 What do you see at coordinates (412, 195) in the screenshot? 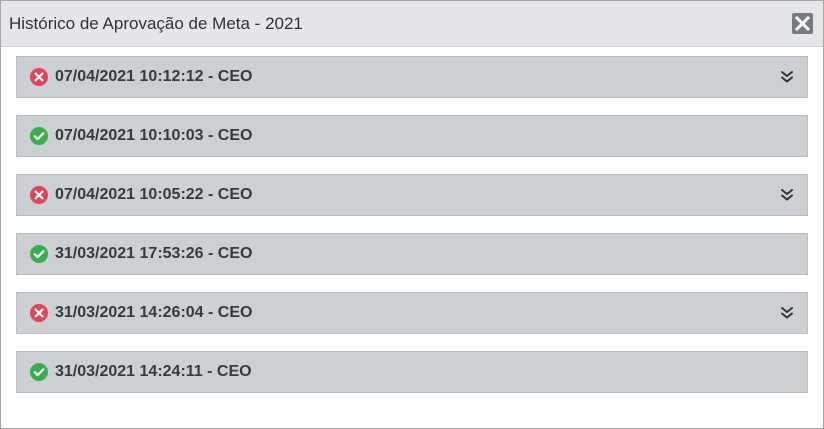
I see `history-row: 07/04/2021 10:05:22 - CEO` at bounding box center [412, 195].